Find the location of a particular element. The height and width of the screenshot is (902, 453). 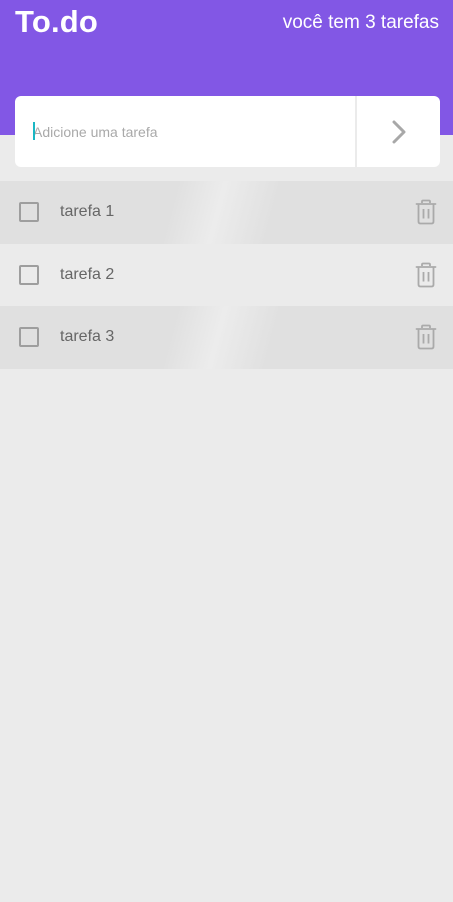

task-label: tarefa 2 is located at coordinates (87, 275).